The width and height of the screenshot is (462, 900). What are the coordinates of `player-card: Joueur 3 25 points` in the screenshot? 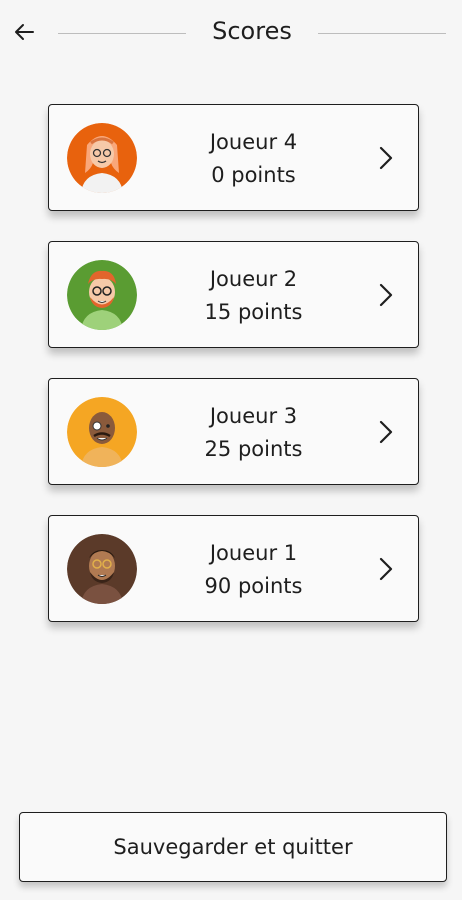 It's located at (233, 431).